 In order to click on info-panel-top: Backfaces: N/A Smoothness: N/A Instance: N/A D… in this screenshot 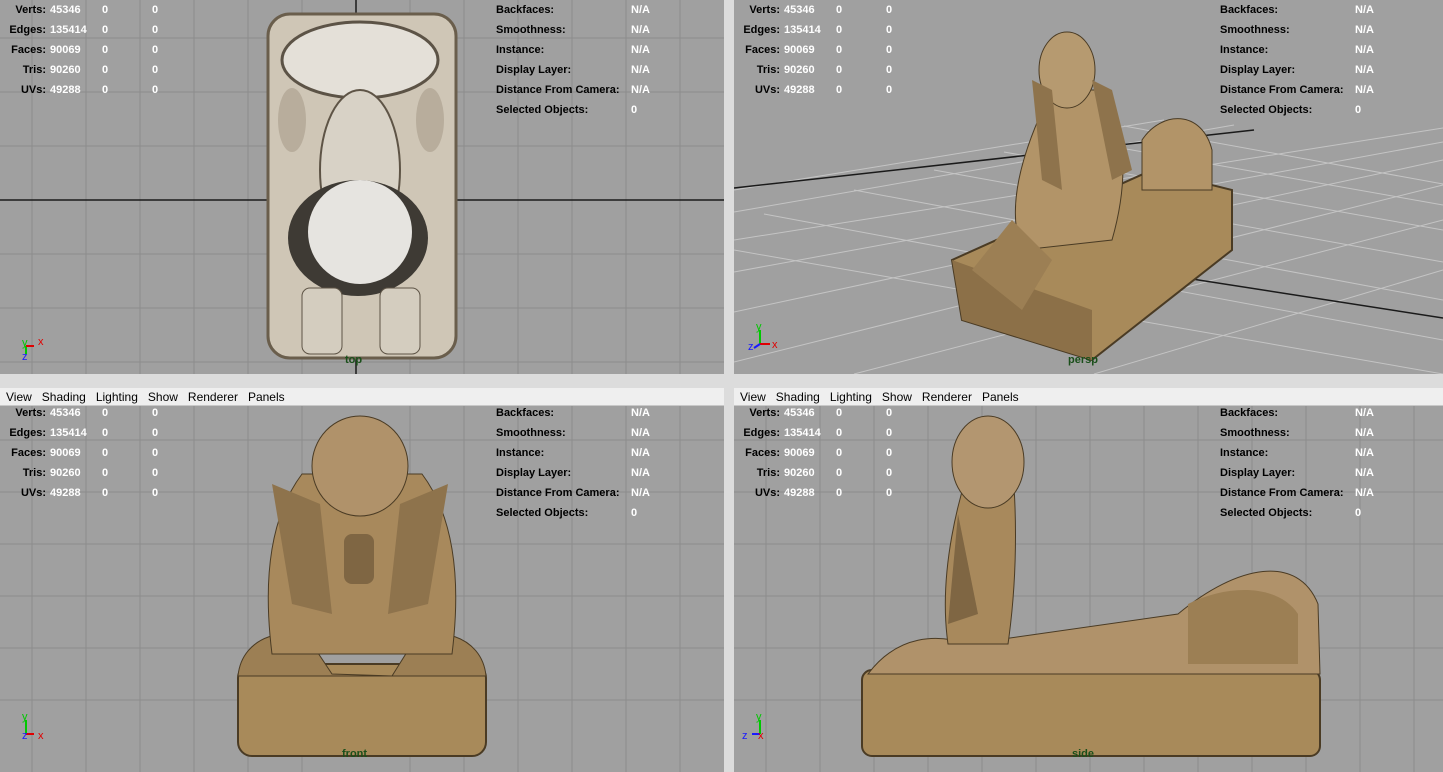, I will do `click(578, 60)`.